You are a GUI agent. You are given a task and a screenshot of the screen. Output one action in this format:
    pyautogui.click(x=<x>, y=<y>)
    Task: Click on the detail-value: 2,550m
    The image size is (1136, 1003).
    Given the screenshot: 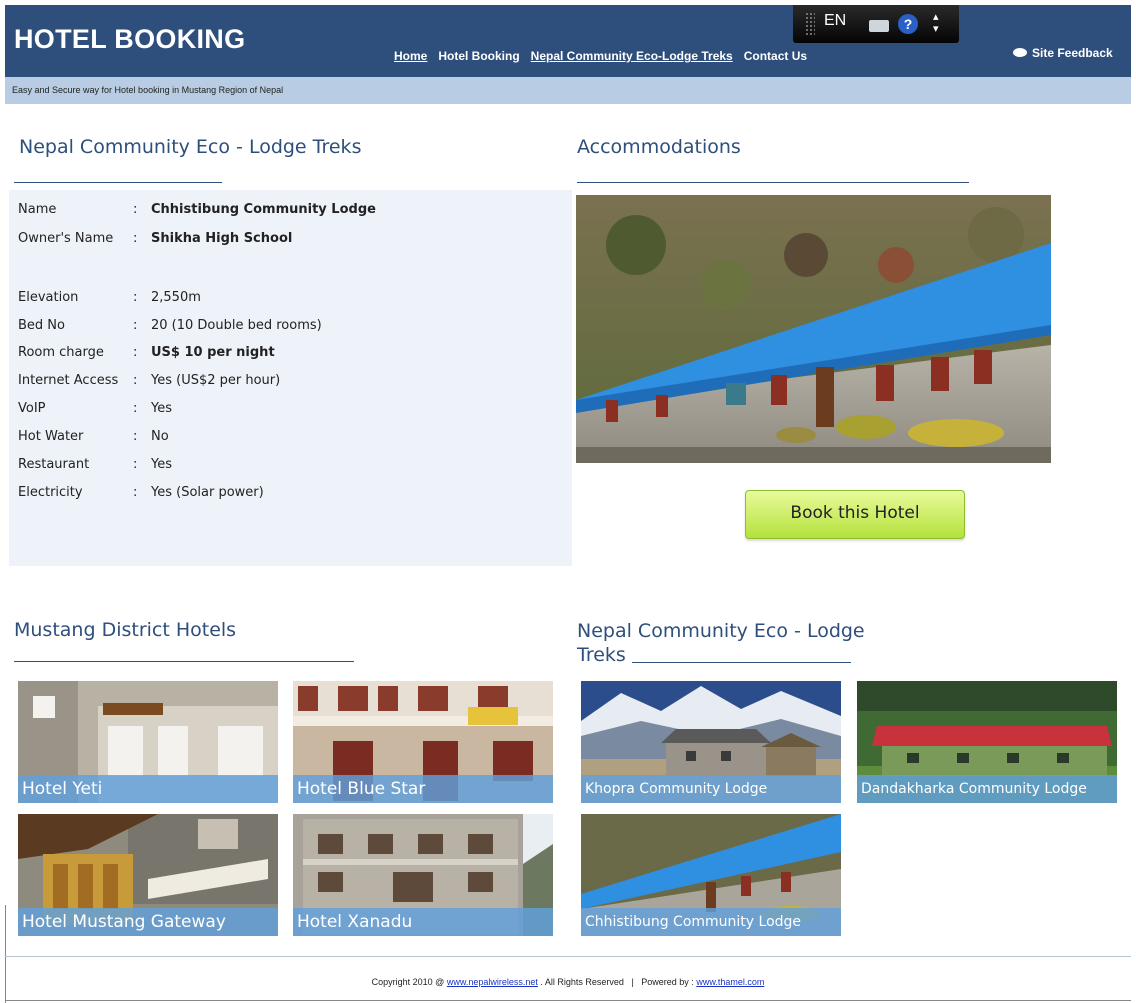 What is the action you would take?
    pyautogui.click(x=176, y=297)
    